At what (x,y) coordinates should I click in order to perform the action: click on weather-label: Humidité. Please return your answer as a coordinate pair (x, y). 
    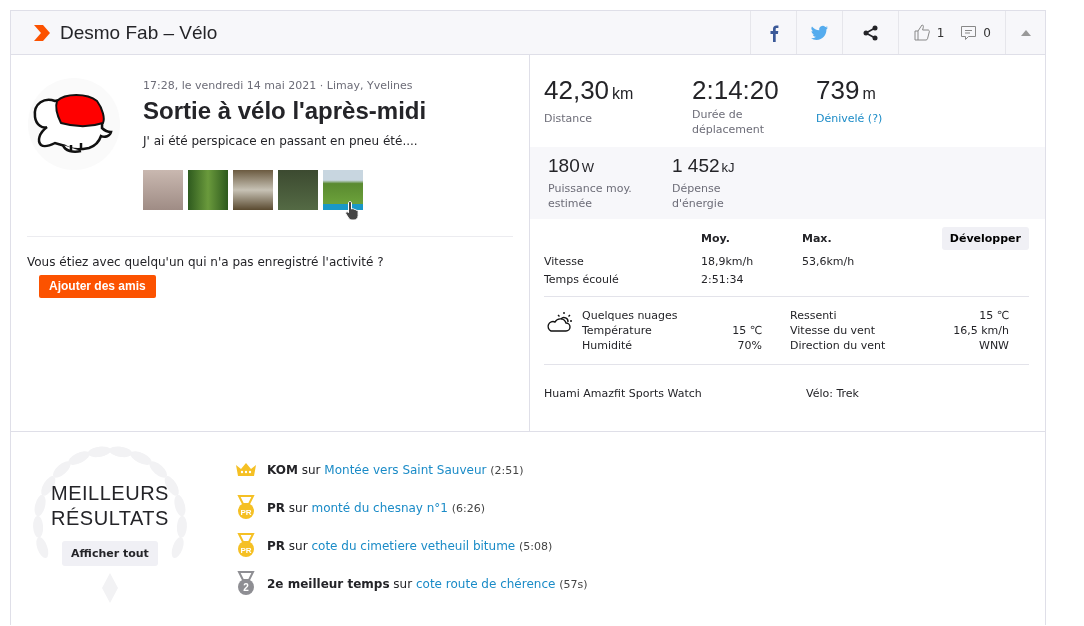
    Looking at the image, I should click on (608, 345).